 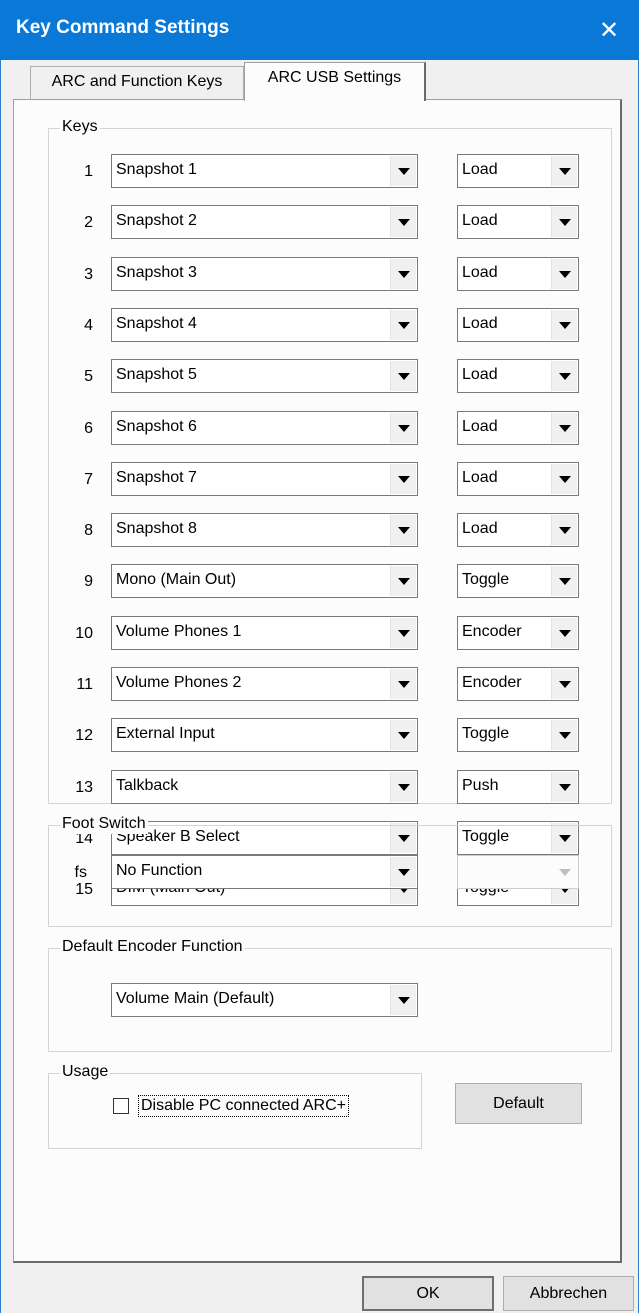 I want to click on key-function-select: Talkback, so click(x=264, y=787).